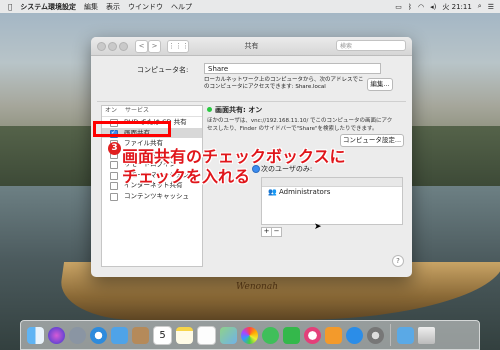 The width and height of the screenshot is (500, 350). What do you see at coordinates (433, 7) in the screenshot?
I see `volume-icon: ◂)` at bounding box center [433, 7].